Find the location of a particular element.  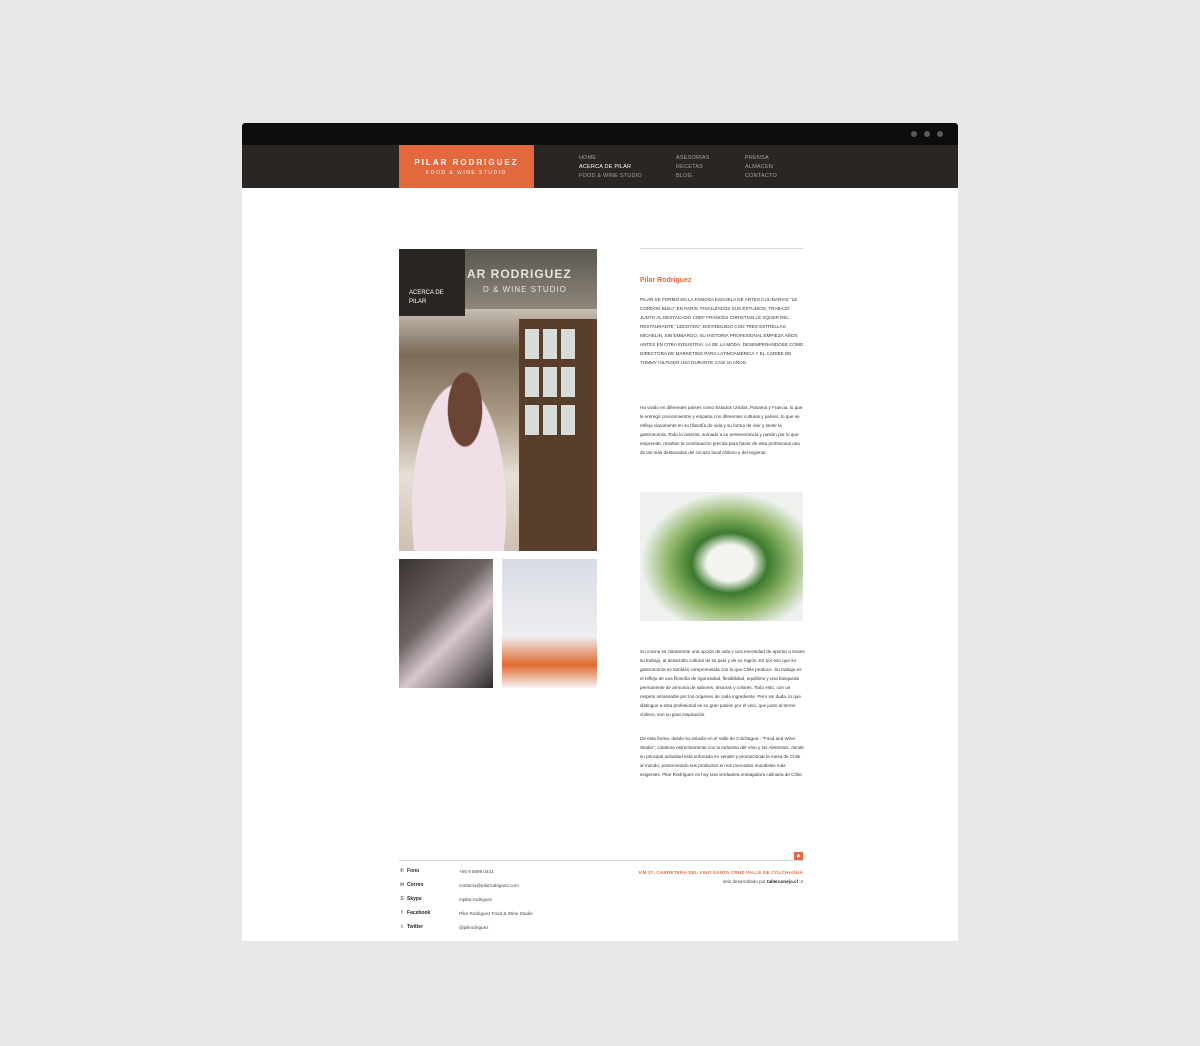

sign-text: AR RODRIGUEZ is located at coordinates (519, 274).